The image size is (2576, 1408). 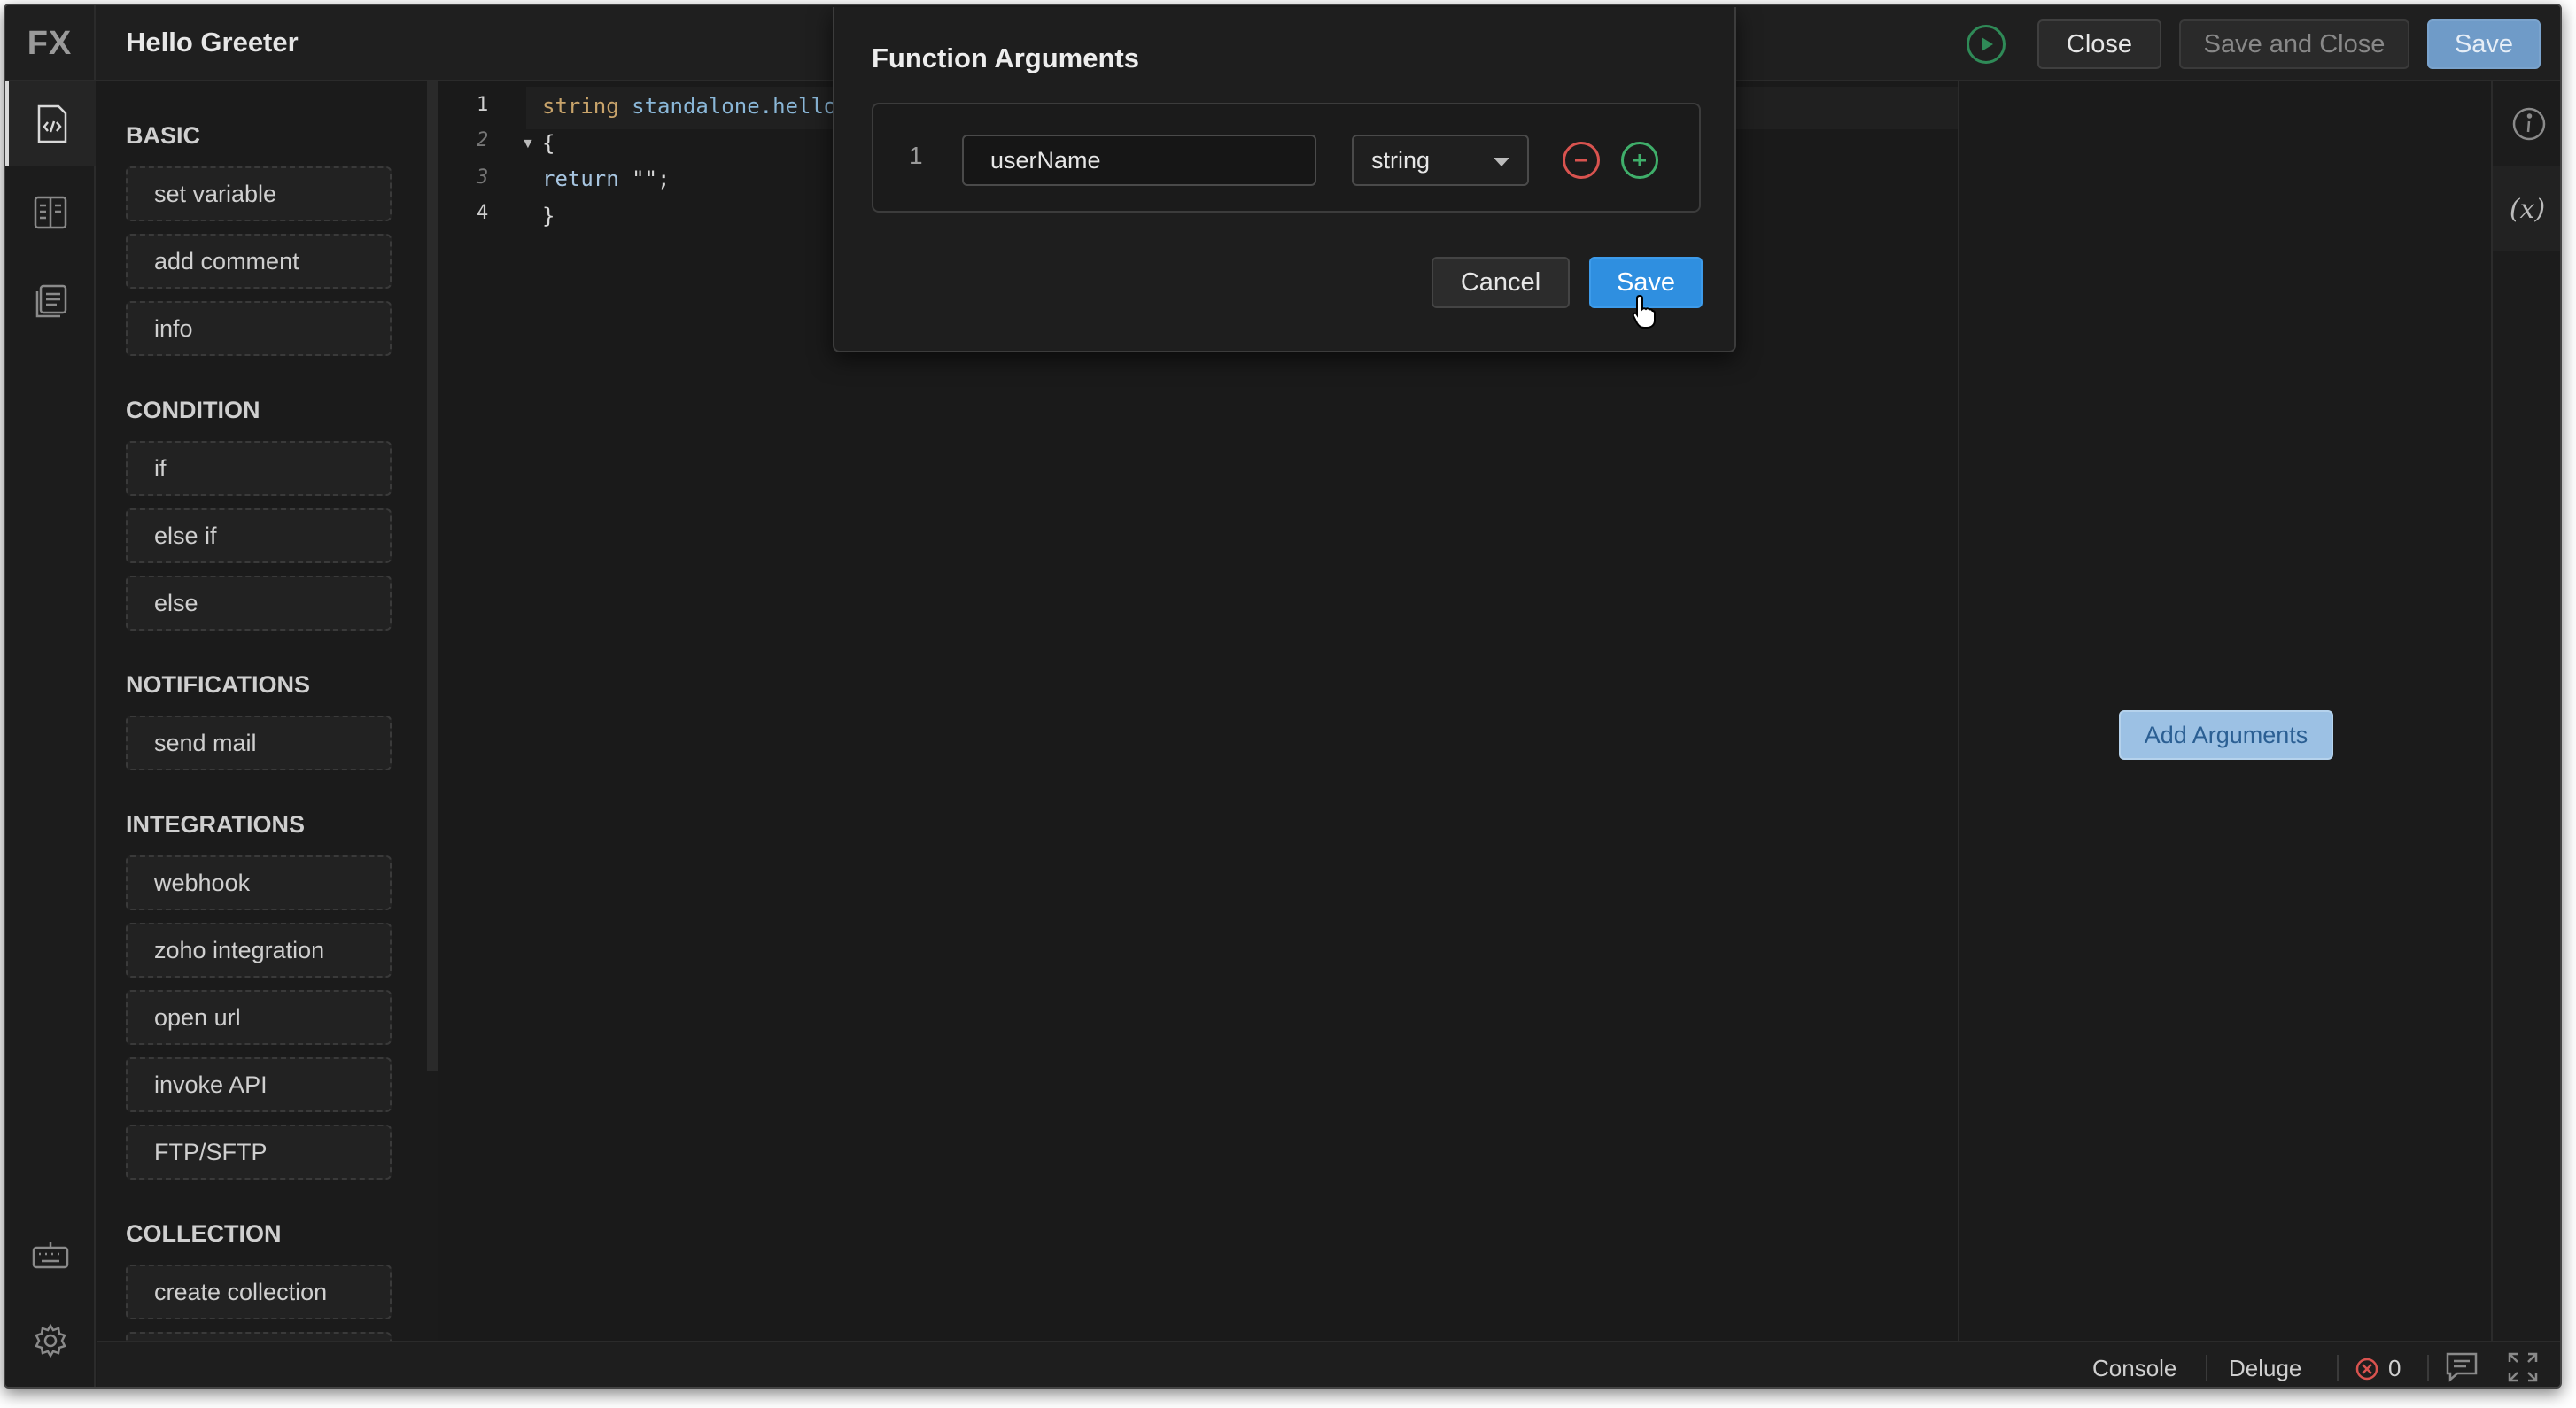 I want to click on palette-item-webhook: webhook, so click(x=259, y=882).